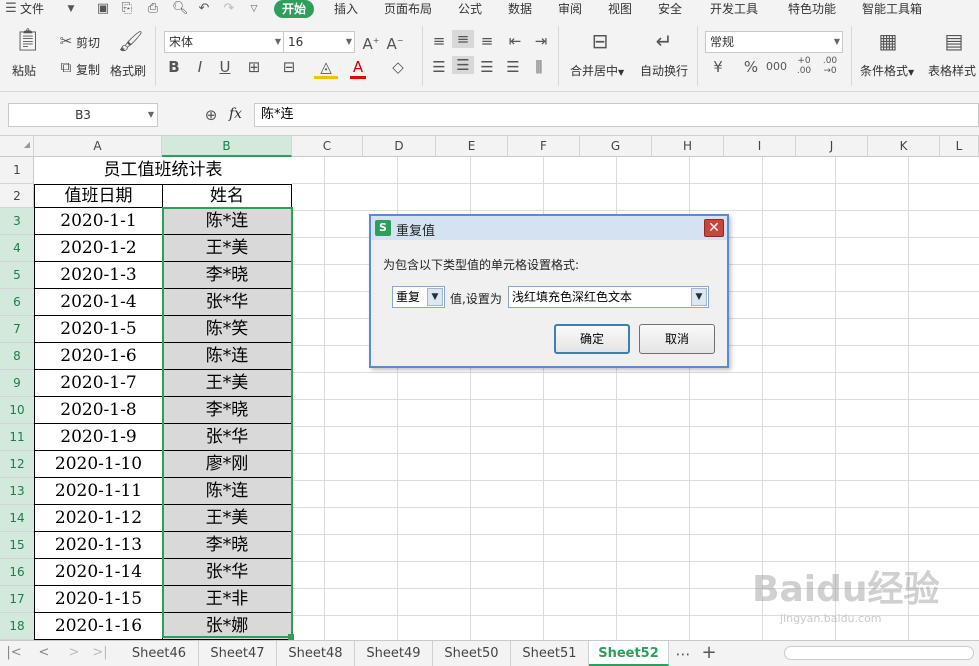 This screenshot has height=666, width=979. I want to click on name-cell: 张*娜, so click(227, 626).